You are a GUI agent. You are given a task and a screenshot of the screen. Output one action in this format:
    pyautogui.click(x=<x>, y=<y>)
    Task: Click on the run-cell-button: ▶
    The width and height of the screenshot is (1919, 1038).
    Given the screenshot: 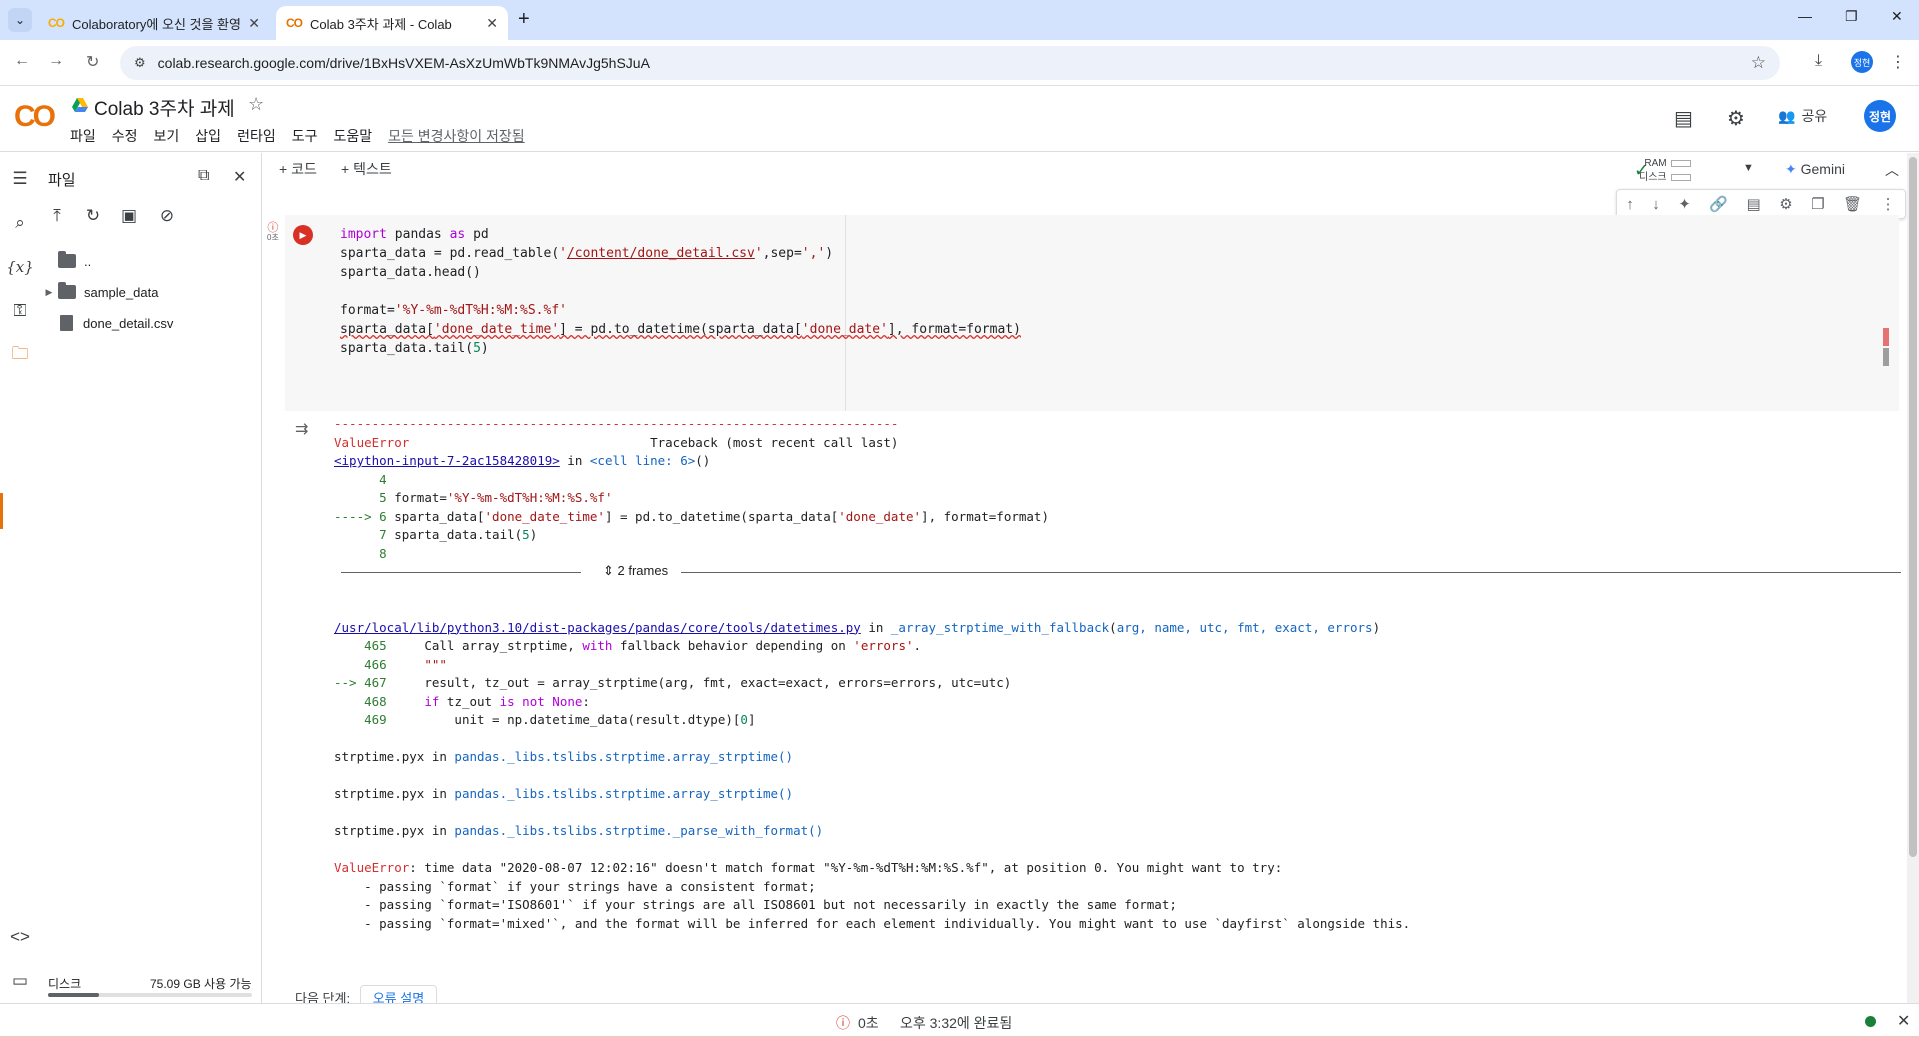 What is the action you would take?
    pyautogui.click(x=303, y=235)
    